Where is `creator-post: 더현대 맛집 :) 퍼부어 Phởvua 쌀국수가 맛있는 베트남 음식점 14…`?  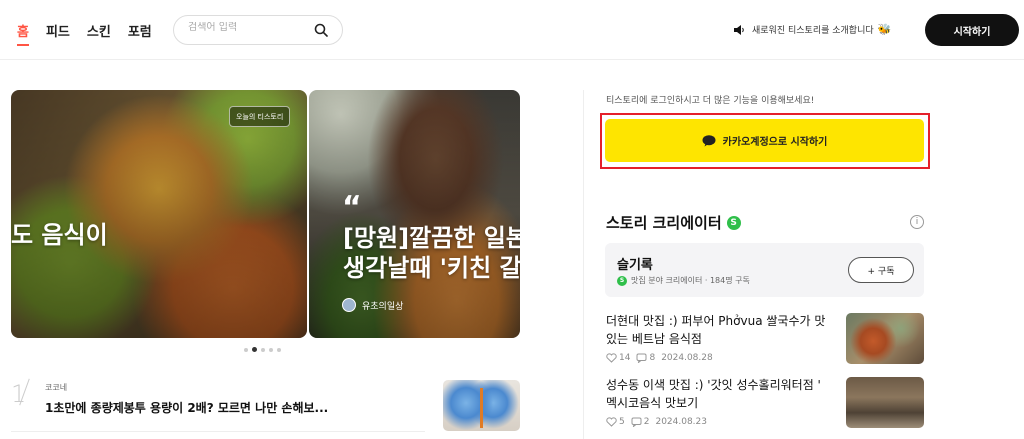 creator-post: 더현대 맛집 :) 퍼부어 Phởvua 쌀국수가 맛있는 베트남 음식점 14… is located at coordinates (765, 343).